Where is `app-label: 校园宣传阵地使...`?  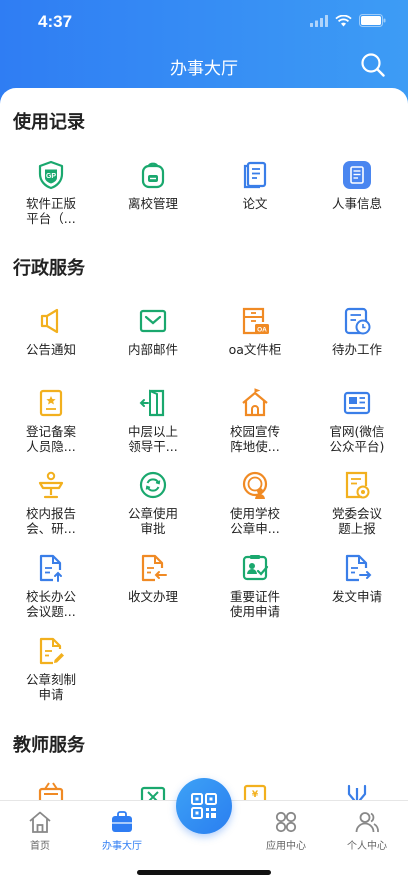 app-label: 校园宣传阵地使... is located at coordinates (254, 439).